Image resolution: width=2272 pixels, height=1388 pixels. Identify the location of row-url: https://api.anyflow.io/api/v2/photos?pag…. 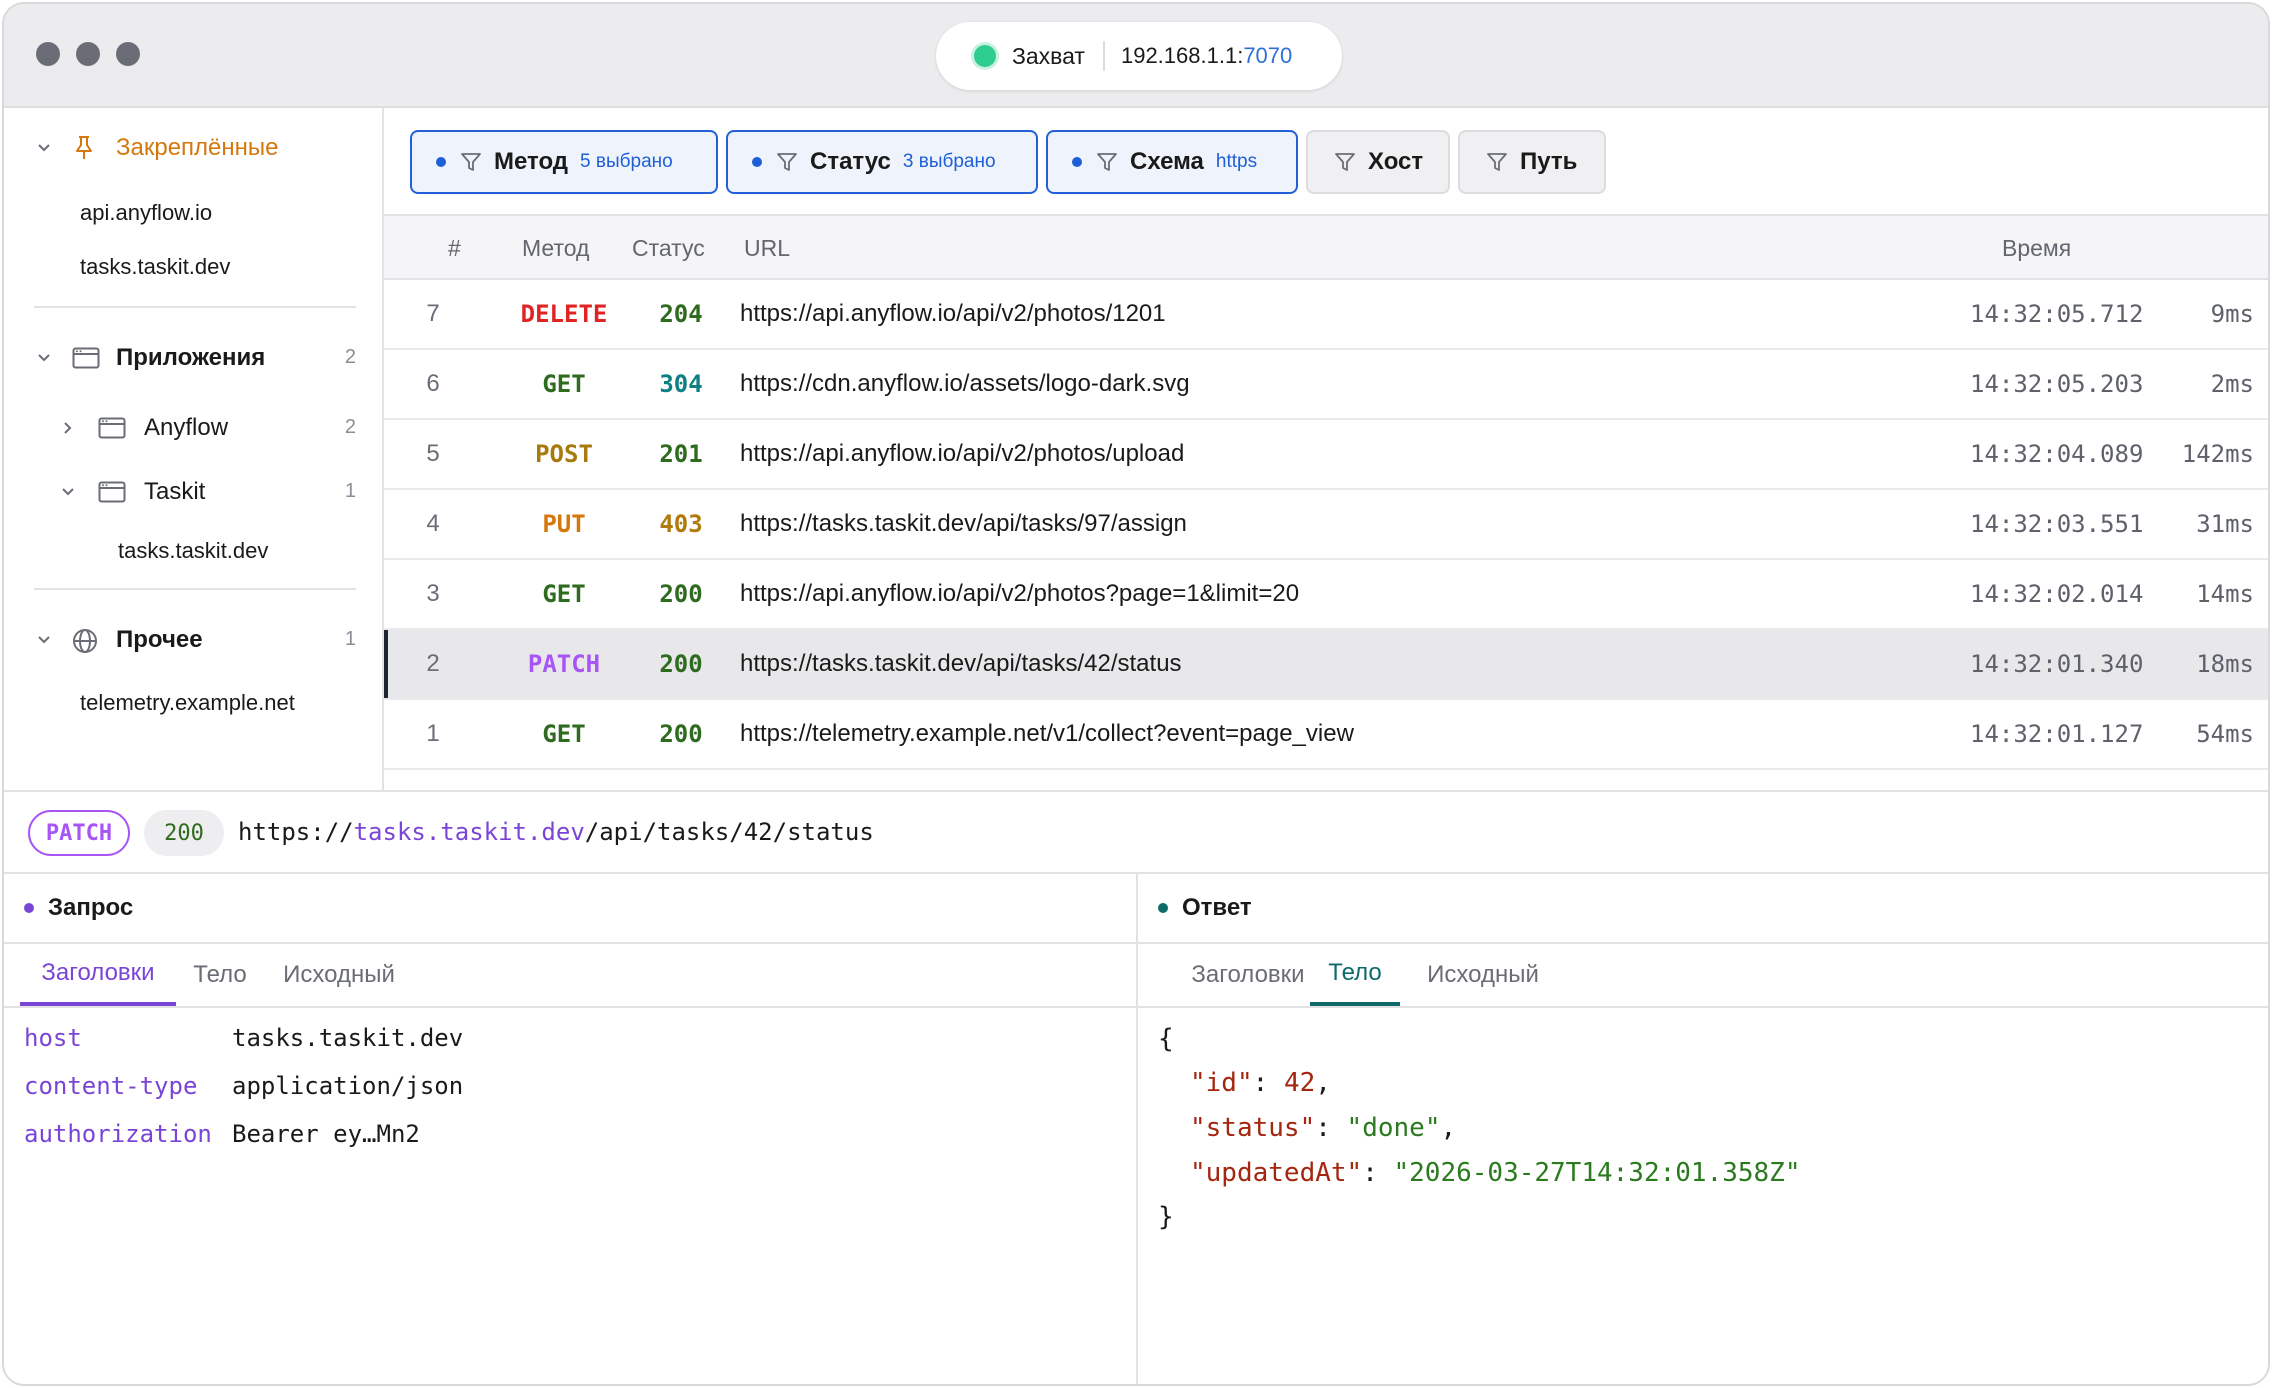
(1020, 593).